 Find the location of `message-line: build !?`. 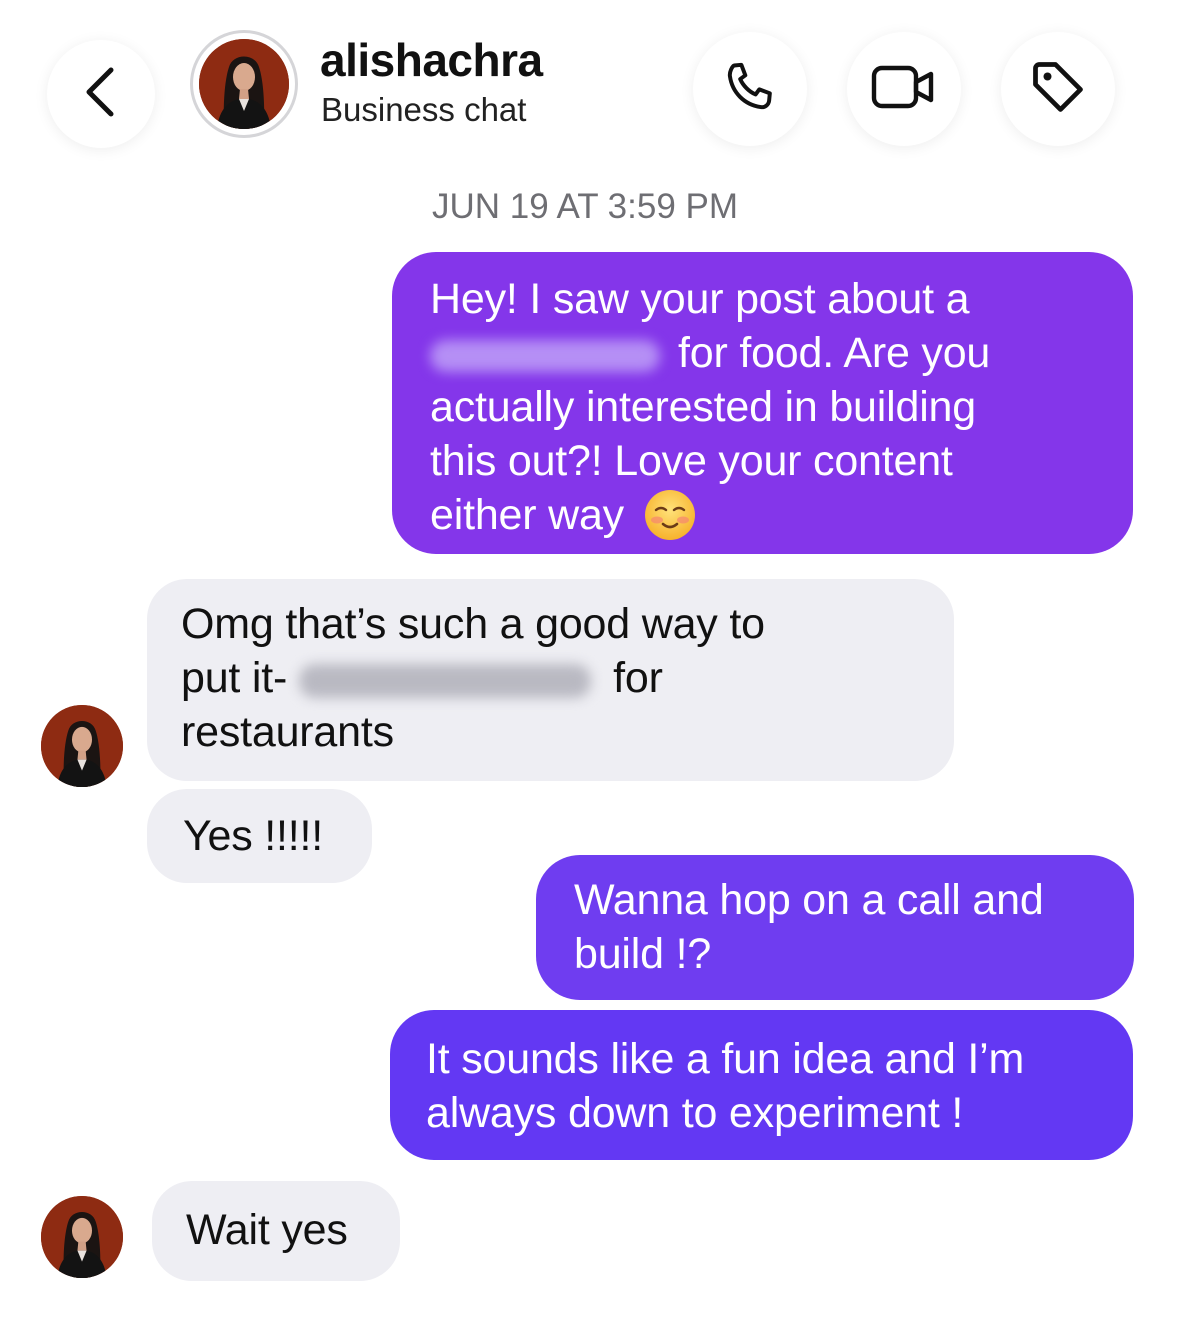

message-line: build !? is located at coordinates (643, 954).